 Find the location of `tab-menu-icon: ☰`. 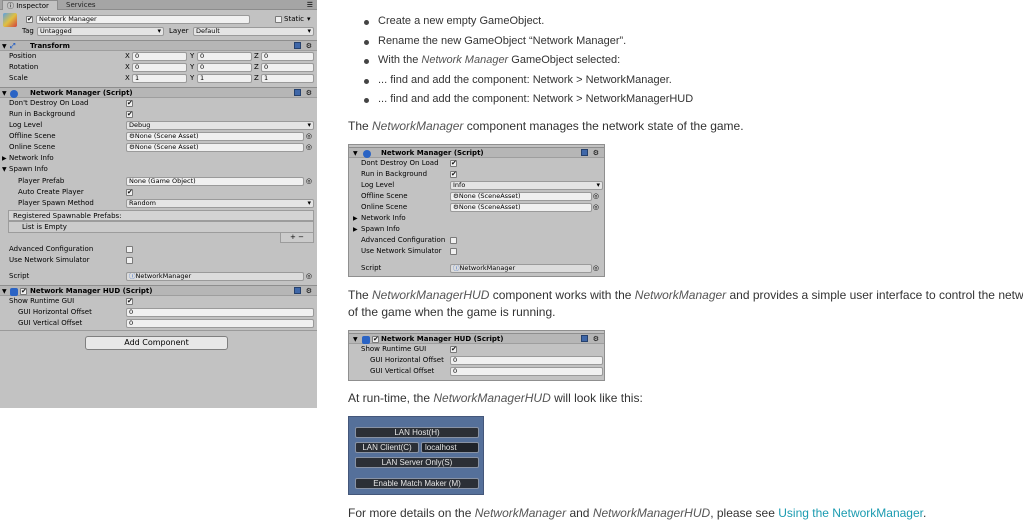

tab-menu-icon: ☰ is located at coordinates (310, 5).